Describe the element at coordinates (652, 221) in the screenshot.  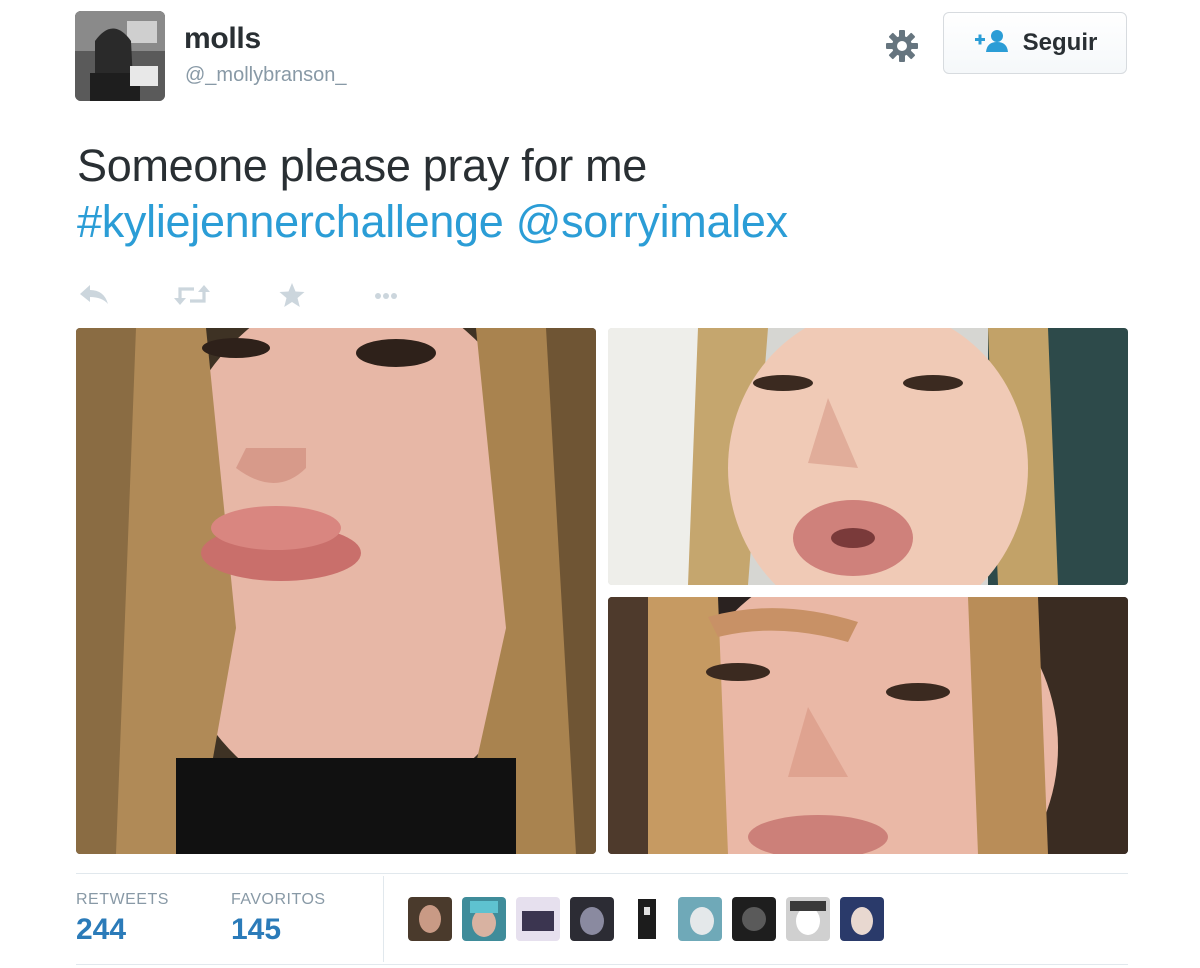
I see `mention-link: @sorryimalex` at that location.